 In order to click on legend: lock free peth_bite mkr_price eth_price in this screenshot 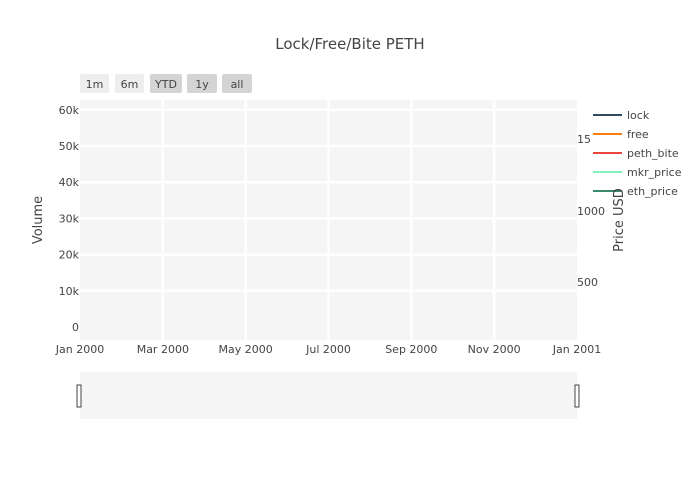, I will do `click(637, 153)`.